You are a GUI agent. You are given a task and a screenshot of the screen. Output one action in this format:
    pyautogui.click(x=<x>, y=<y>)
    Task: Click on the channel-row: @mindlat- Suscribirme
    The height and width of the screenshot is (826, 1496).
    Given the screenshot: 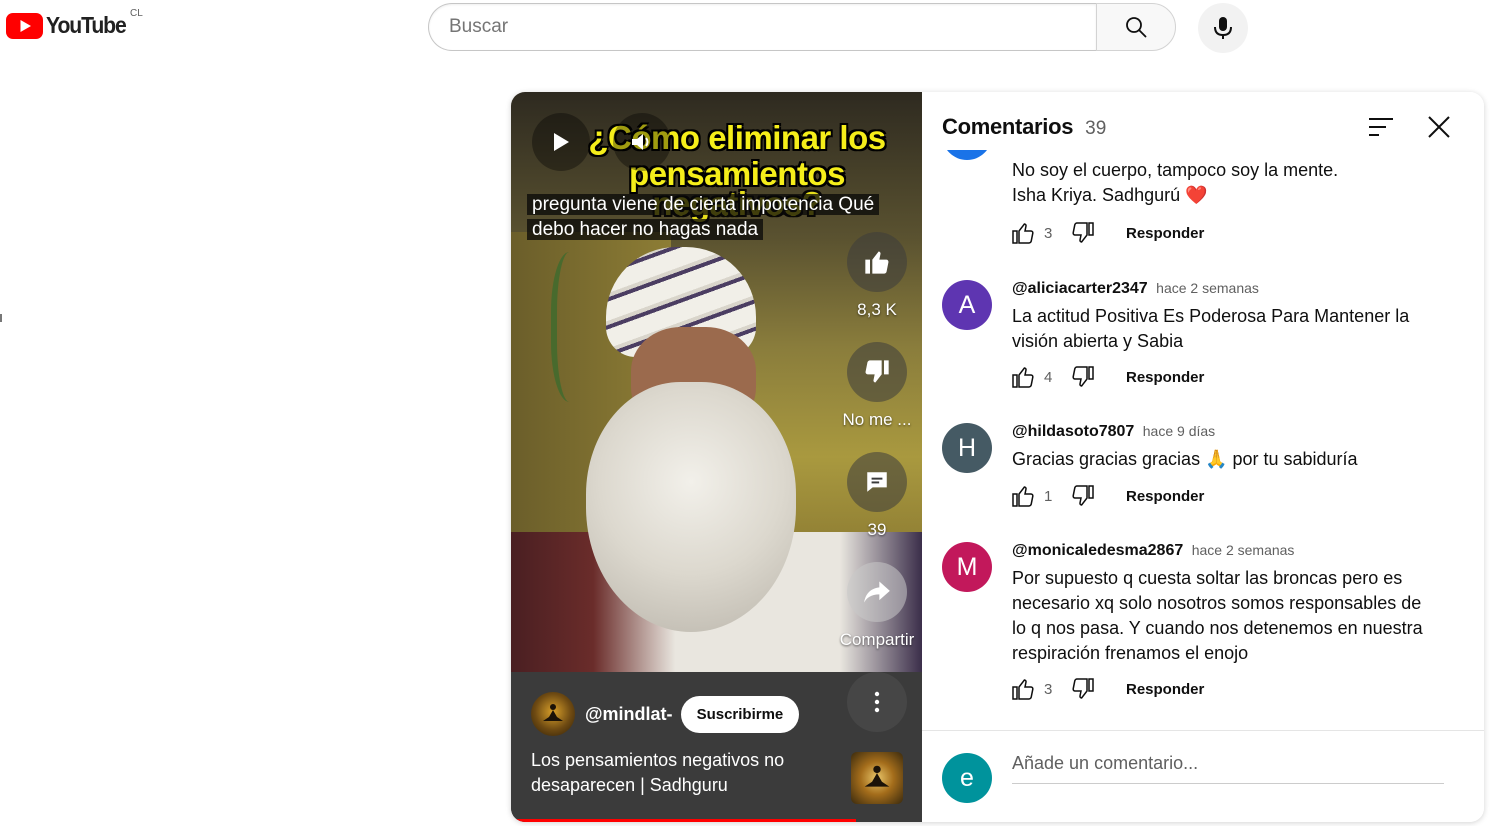 What is the action you would take?
    pyautogui.click(x=665, y=714)
    